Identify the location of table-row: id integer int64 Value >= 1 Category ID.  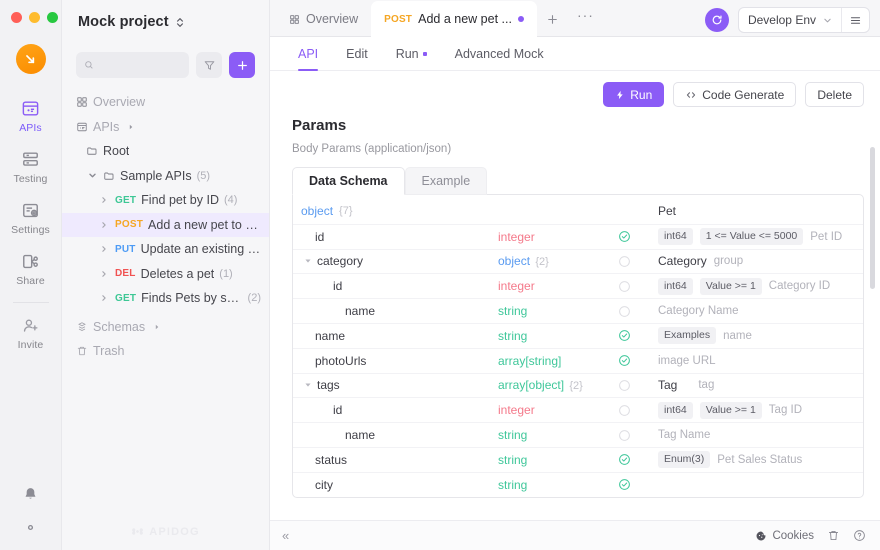
(578, 285).